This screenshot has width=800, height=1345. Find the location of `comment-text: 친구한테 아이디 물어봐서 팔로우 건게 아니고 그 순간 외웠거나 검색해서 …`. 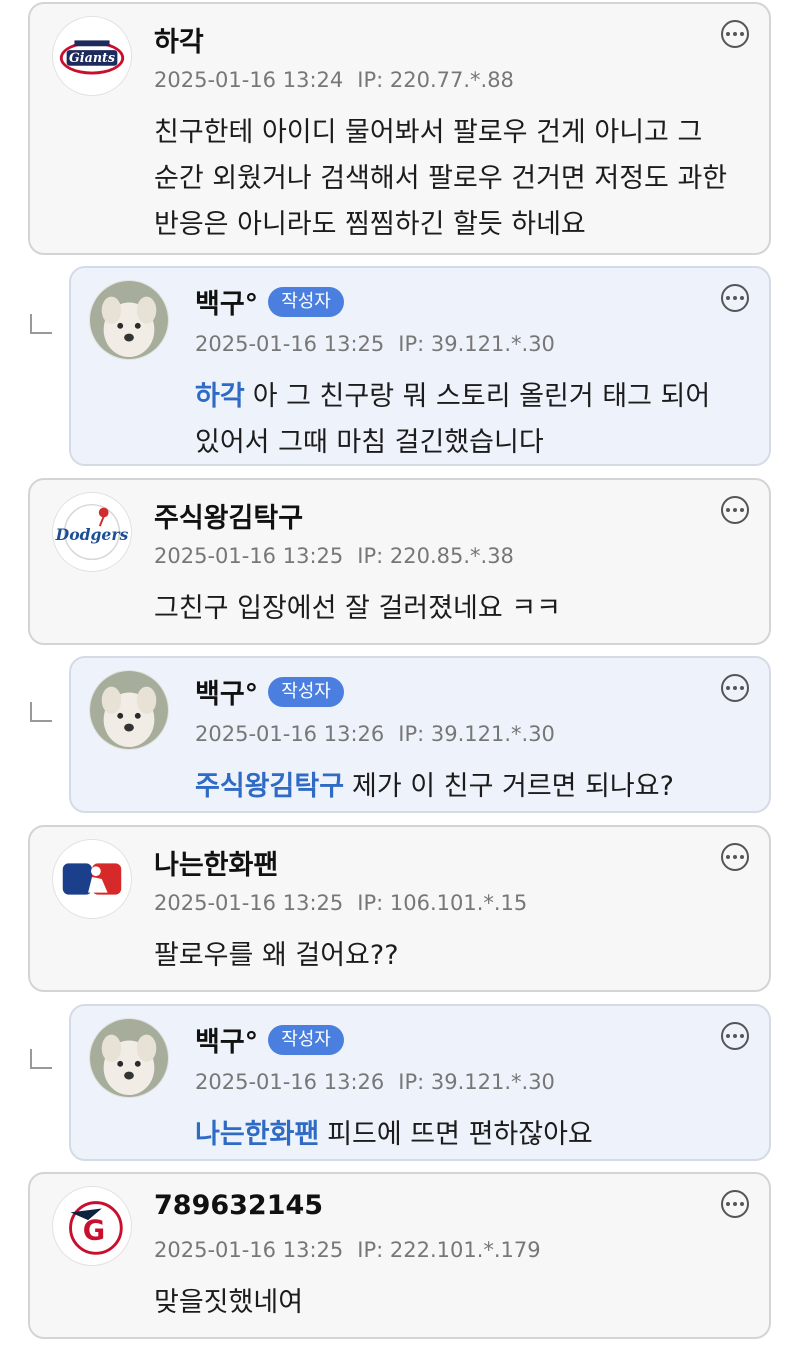

comment-text: 친구한테 아이디 물어봐서 팔로우 건게 아니고 그 순간 외웠거나 검색해서 … is located at coordinates (441, 178).